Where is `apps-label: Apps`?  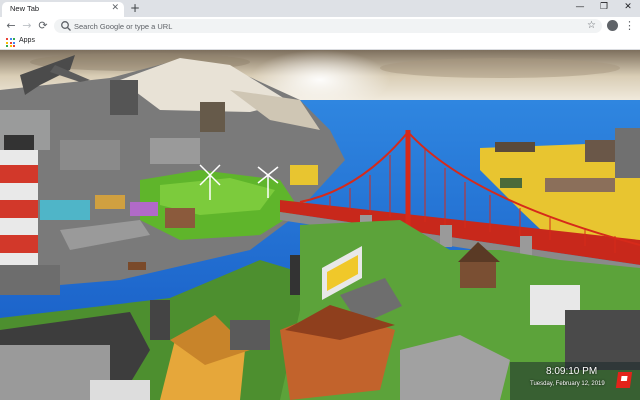
apps-label: Apps is located at coordinates (27, 40).